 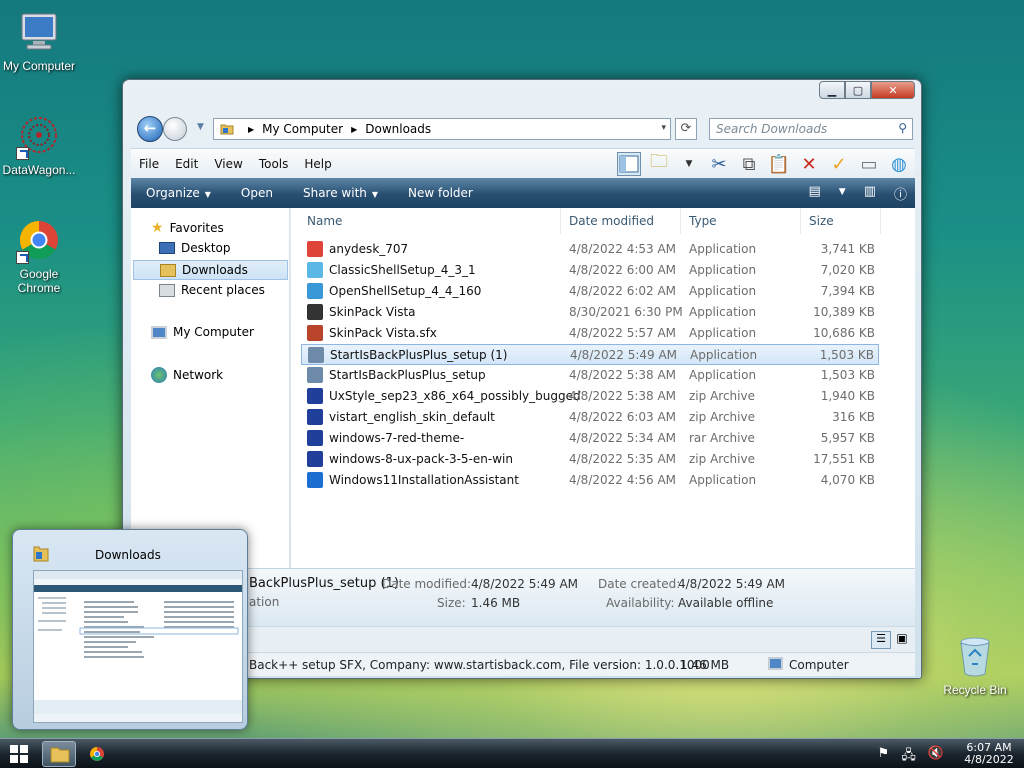 I want to click on desktop-icon-recycle-bin: Recycle Bin, so click(x=975, y=665).